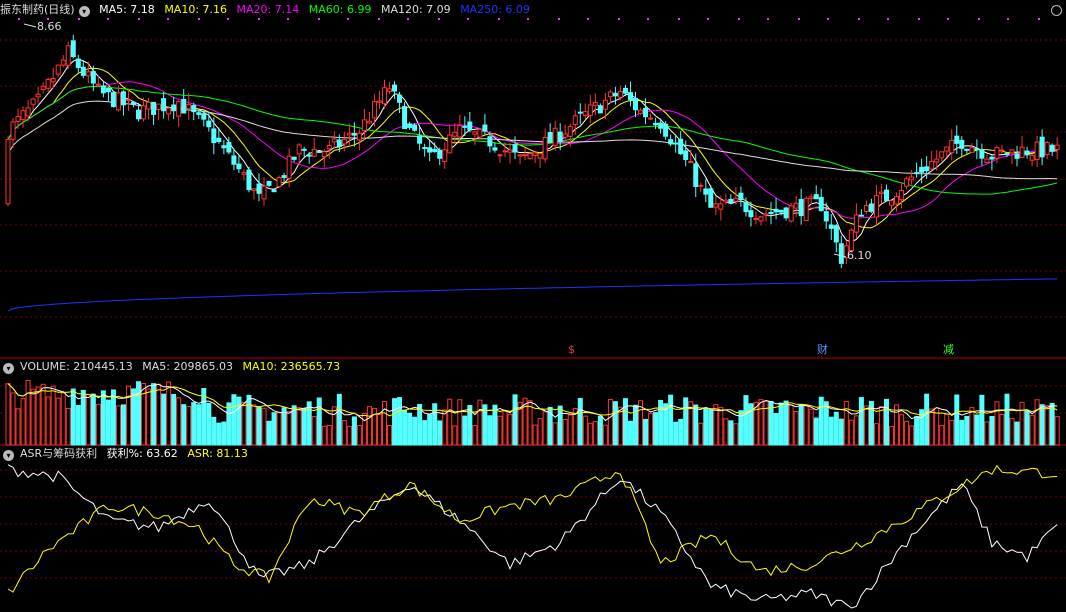 The image size is (1066, 612). I want to click on volume-label: VOLUME: 210445.13, so click(76, 366).